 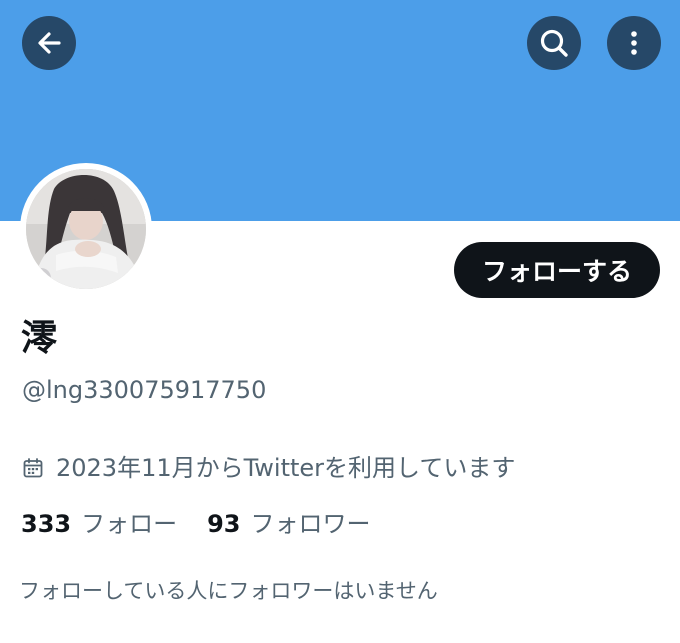 I want to click on user-handle: @lng330075917750, so click(x=144, y=390).